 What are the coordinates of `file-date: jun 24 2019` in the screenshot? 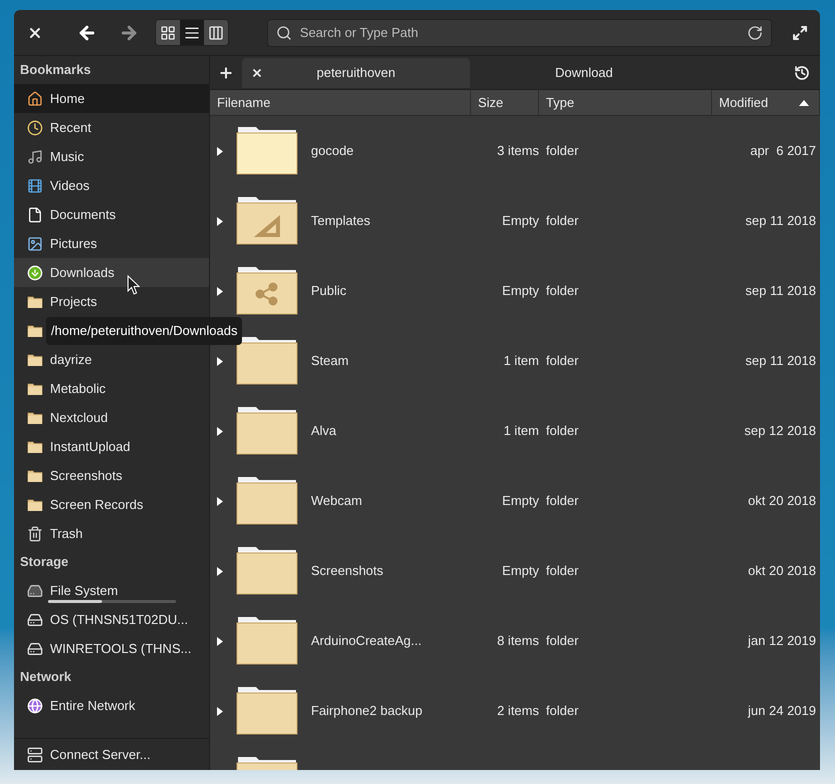 It's located at (782, 711).